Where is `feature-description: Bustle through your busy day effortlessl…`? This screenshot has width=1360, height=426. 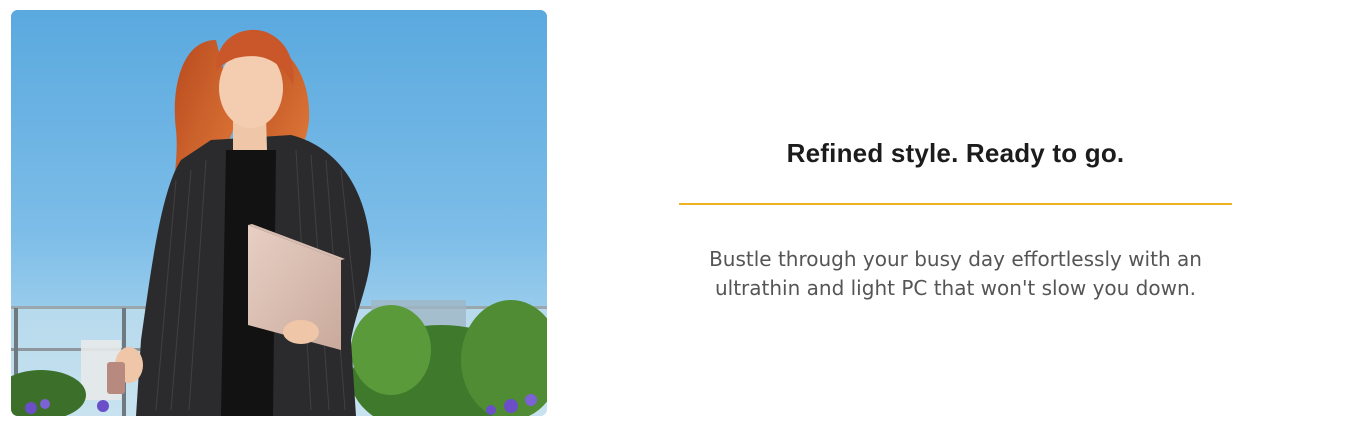 feature-description: Bustle through your busy day effortlessl… is located at coordinates (955, 273).